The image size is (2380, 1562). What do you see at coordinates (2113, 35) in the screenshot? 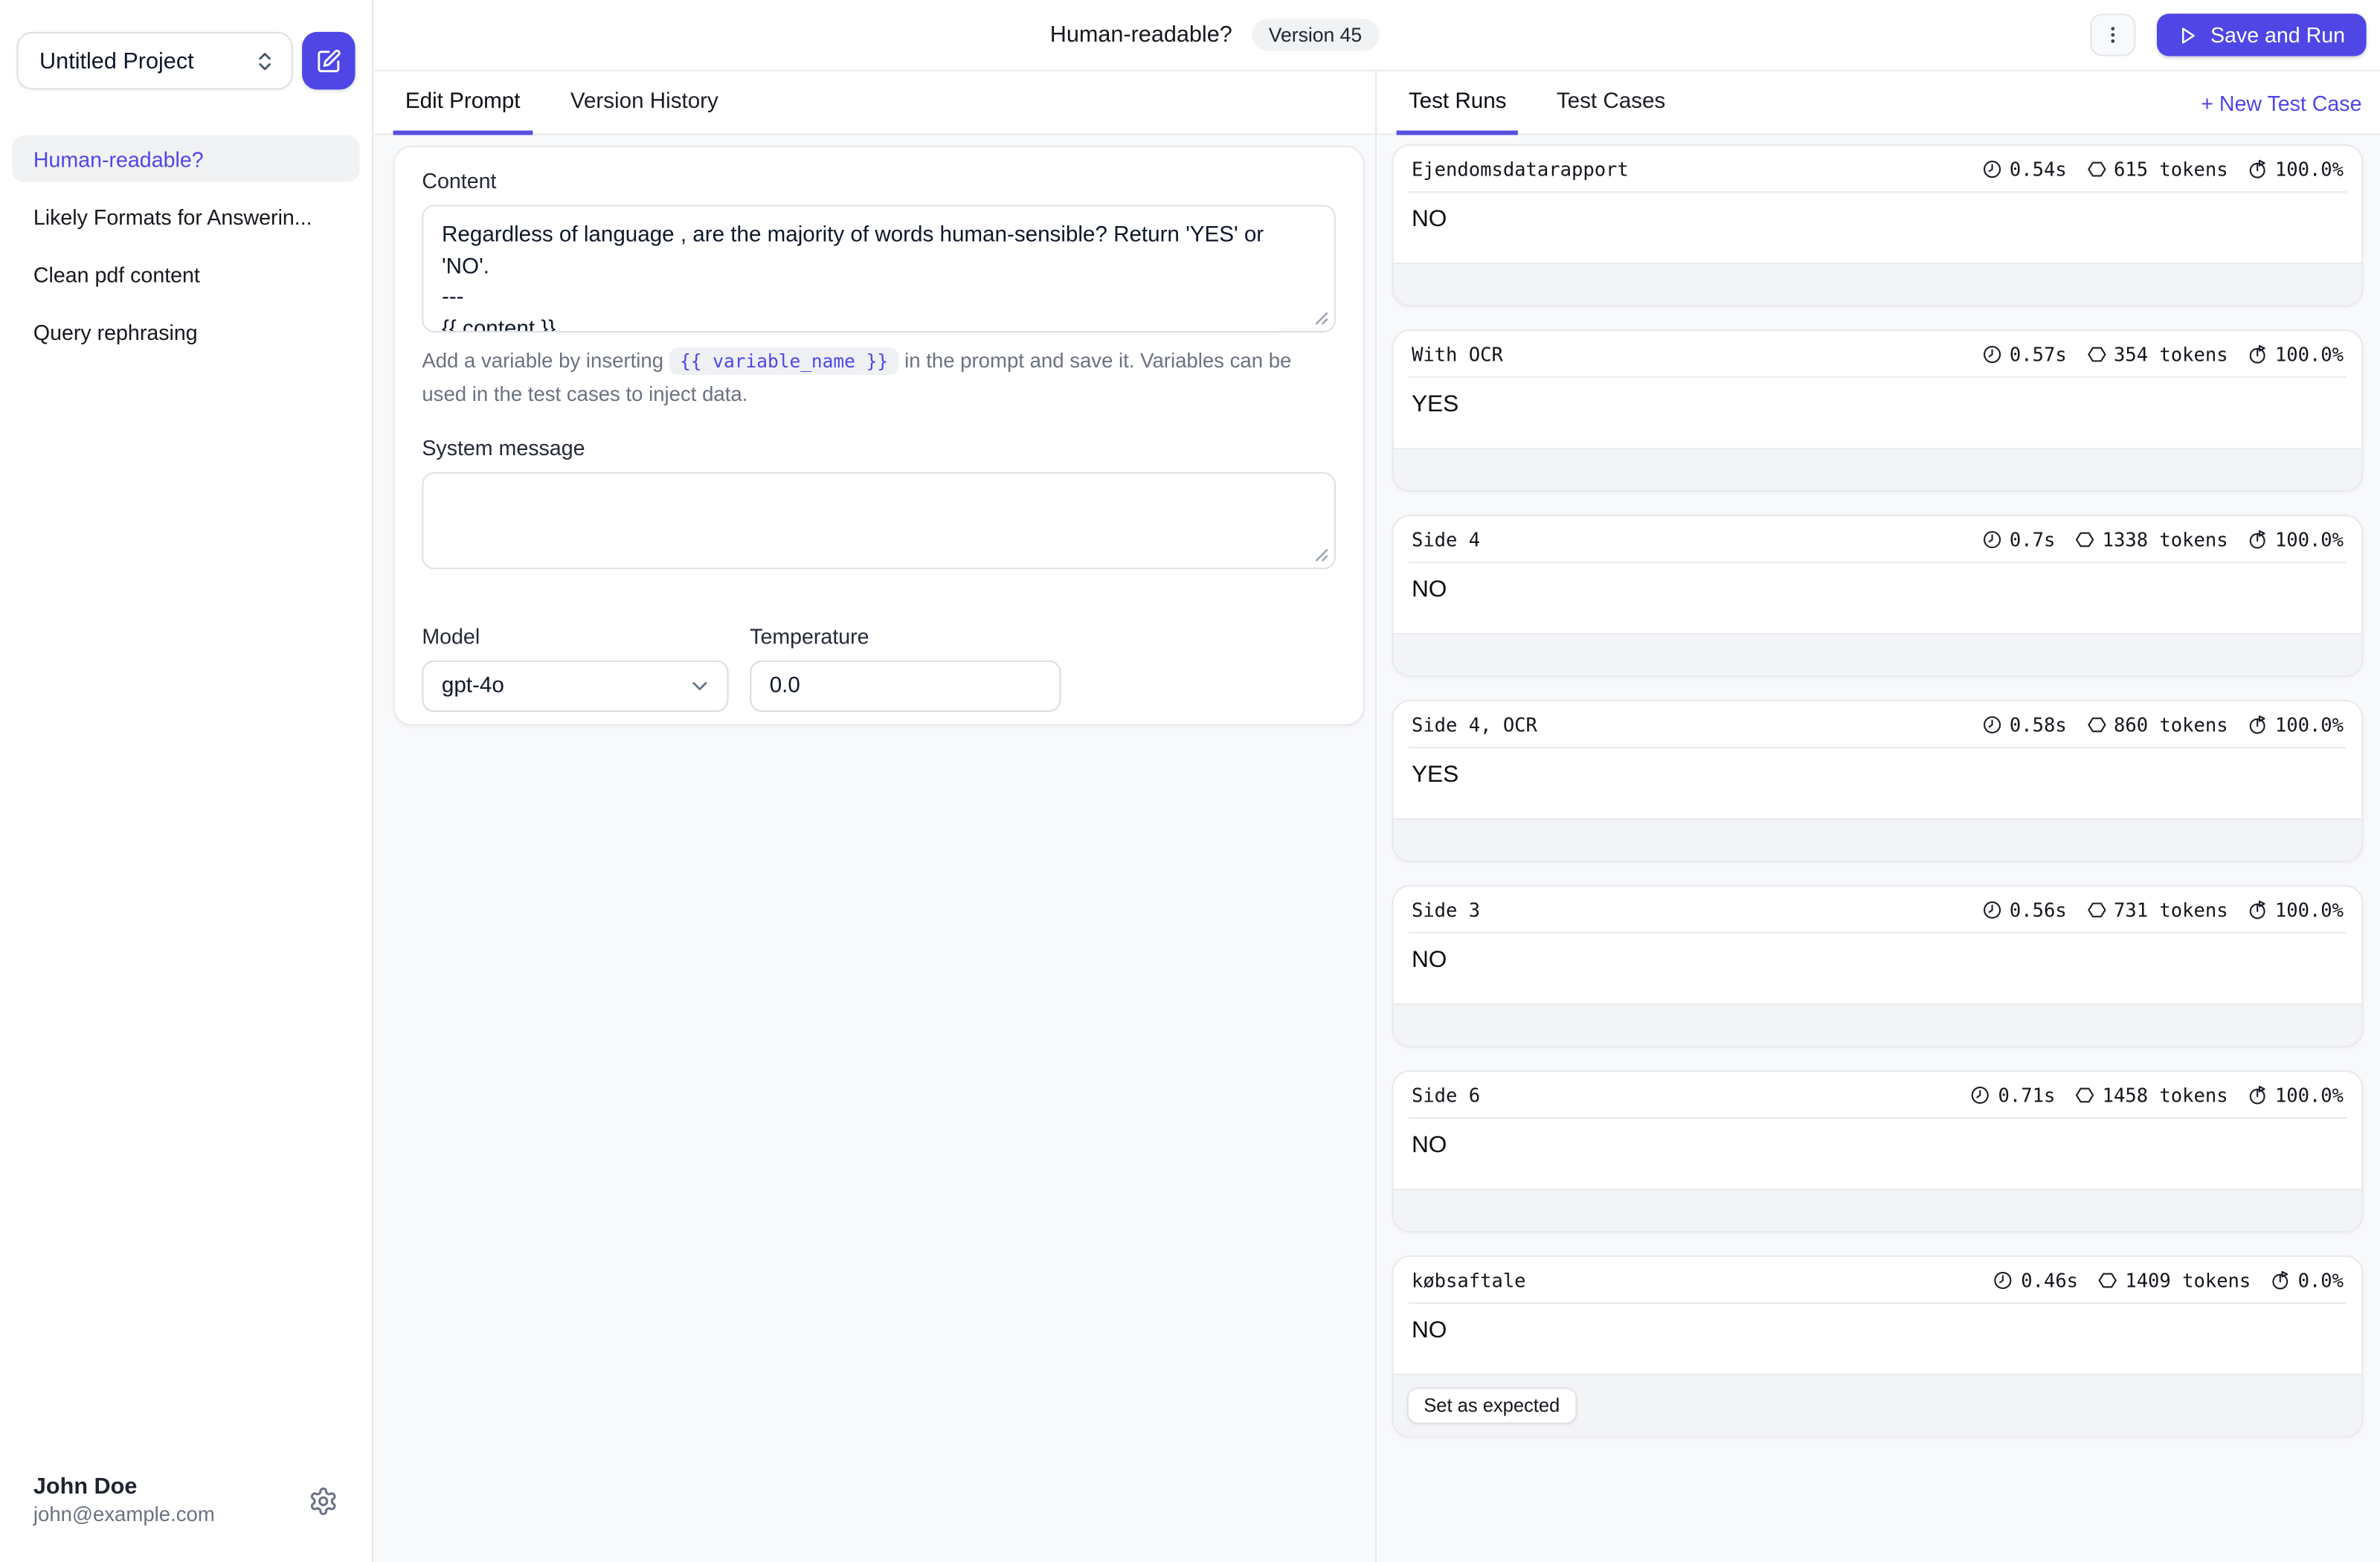
I see `more-options-button` at bounding box center [2113, 35].